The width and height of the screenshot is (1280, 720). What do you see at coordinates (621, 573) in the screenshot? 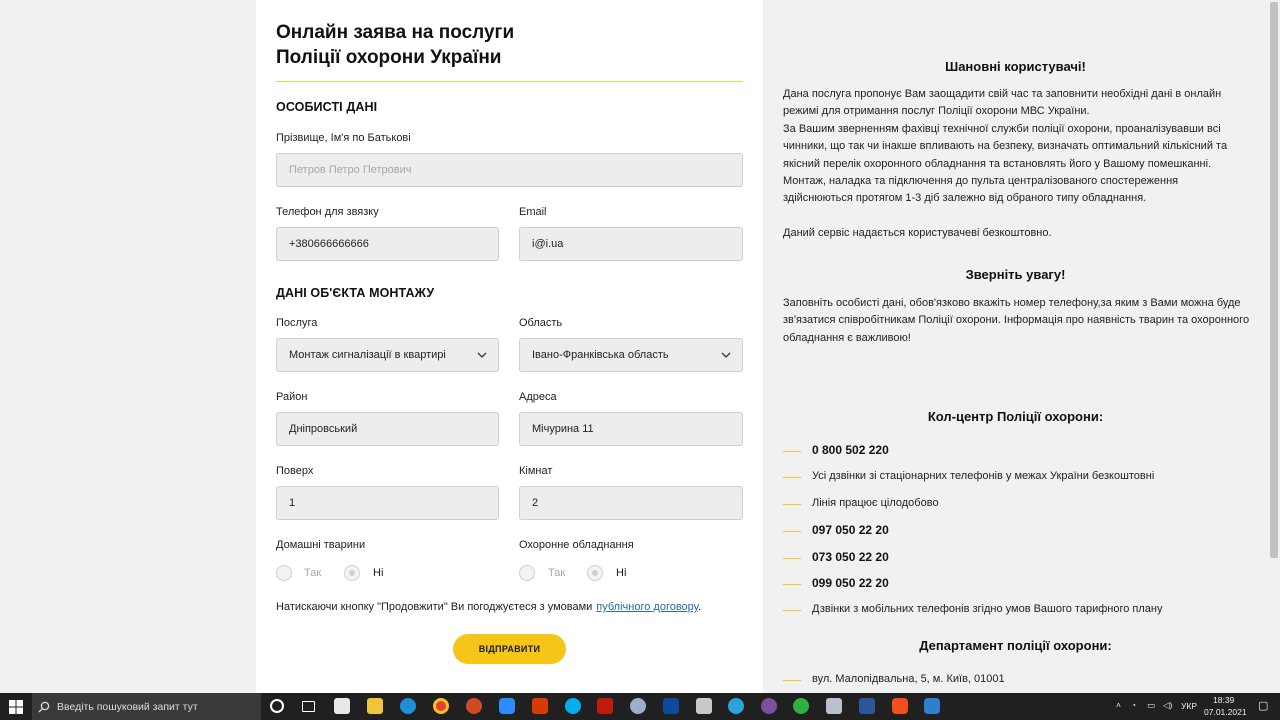
I see `equipment-no-label: Ні` at bounding box center [621, 573].